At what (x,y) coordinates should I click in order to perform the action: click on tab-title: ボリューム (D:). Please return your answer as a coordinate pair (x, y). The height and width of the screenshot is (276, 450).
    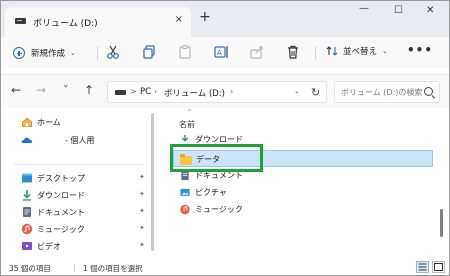
    Looking at the image, I should click on (65, 24).